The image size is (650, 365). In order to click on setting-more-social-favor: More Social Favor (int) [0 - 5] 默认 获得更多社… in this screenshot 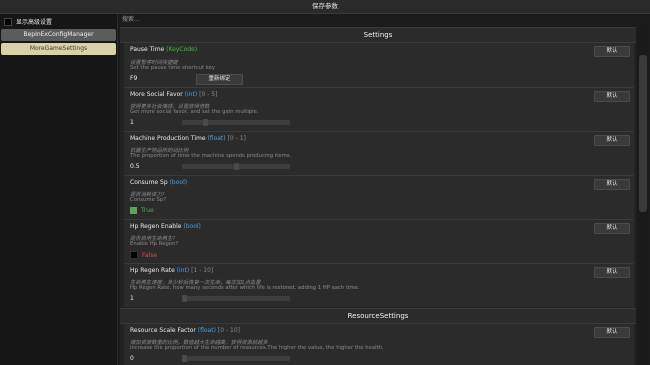, I will do `click(379, 109)`.